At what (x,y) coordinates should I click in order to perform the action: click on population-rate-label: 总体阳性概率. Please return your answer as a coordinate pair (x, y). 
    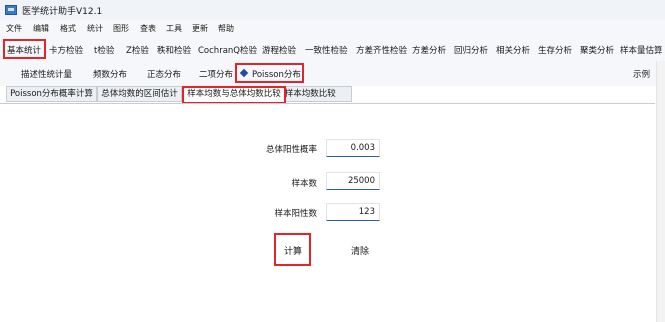
    Looking at the image, I should click on (291, 150).